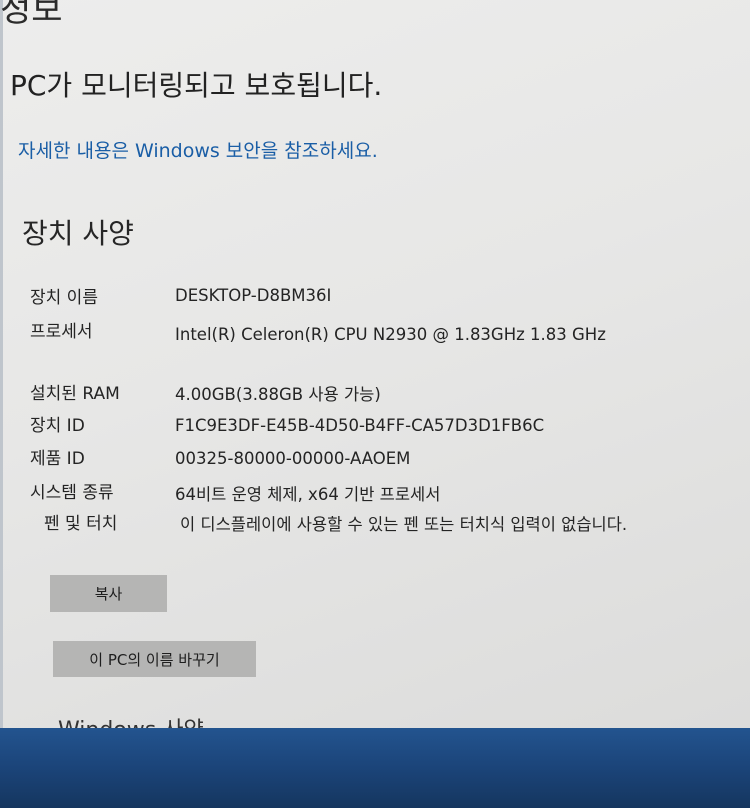 This screenshot has width=750, height=808. Describe the element at coordinates (57, 426) in the screenshot. I see `spec-label-device-id: 장치 ID` at that location.